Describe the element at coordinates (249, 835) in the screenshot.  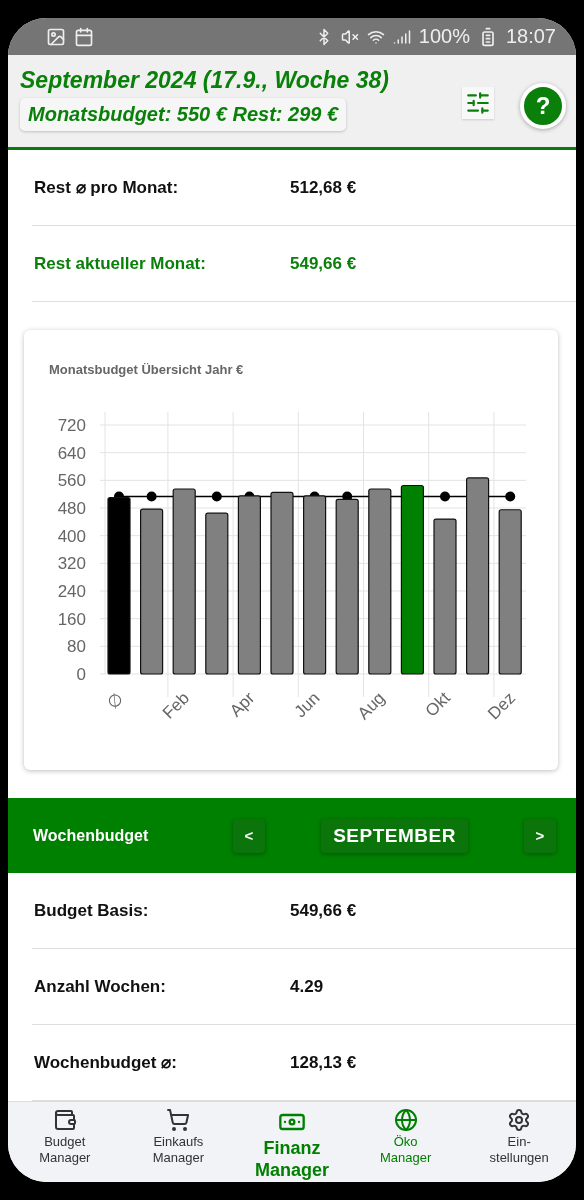
I see `previous-button: <` at that location.